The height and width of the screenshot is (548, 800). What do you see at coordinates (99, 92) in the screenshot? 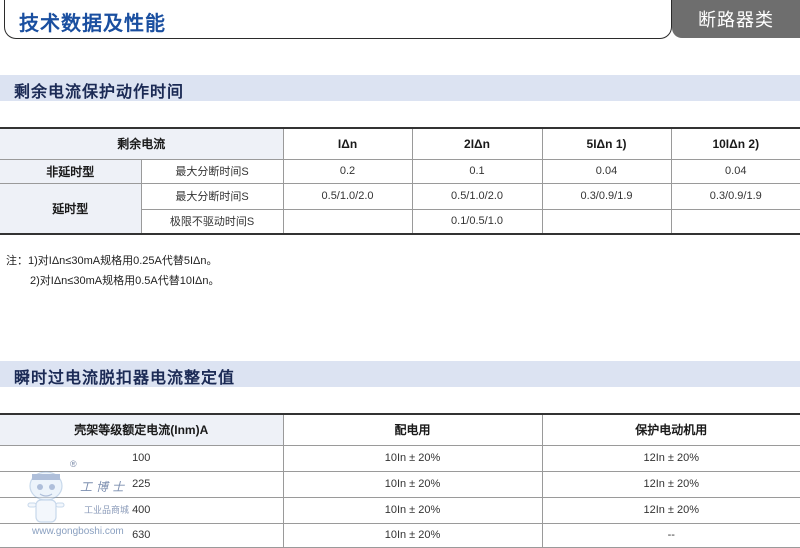
I see `section-title: 剩余电流保护动作时间` at bounding box center [99, 92].